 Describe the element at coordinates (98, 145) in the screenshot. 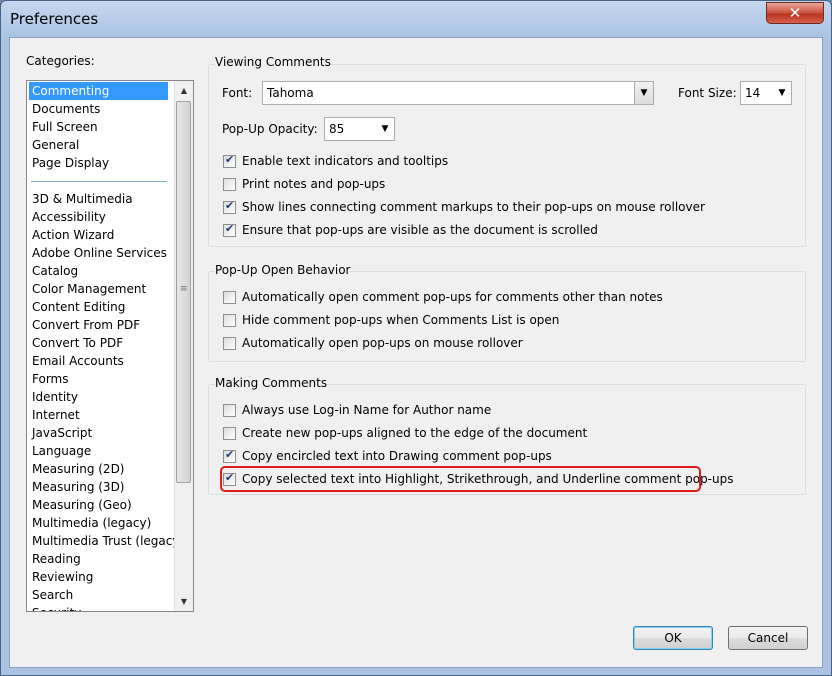

I see `category-item: General` at that location.